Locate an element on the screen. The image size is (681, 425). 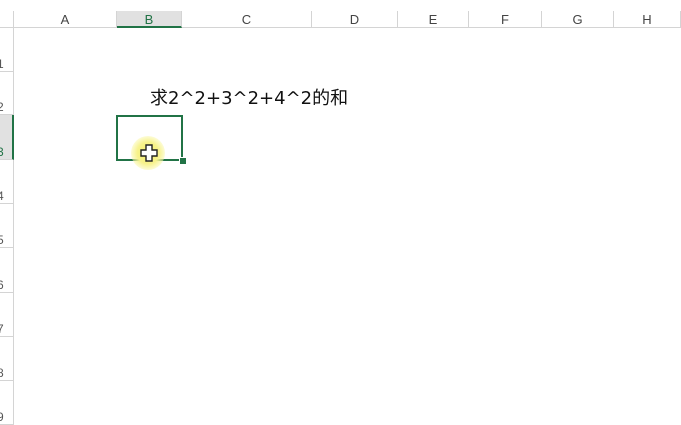
row-header-3: 3 is located at coordinates (7, 137).